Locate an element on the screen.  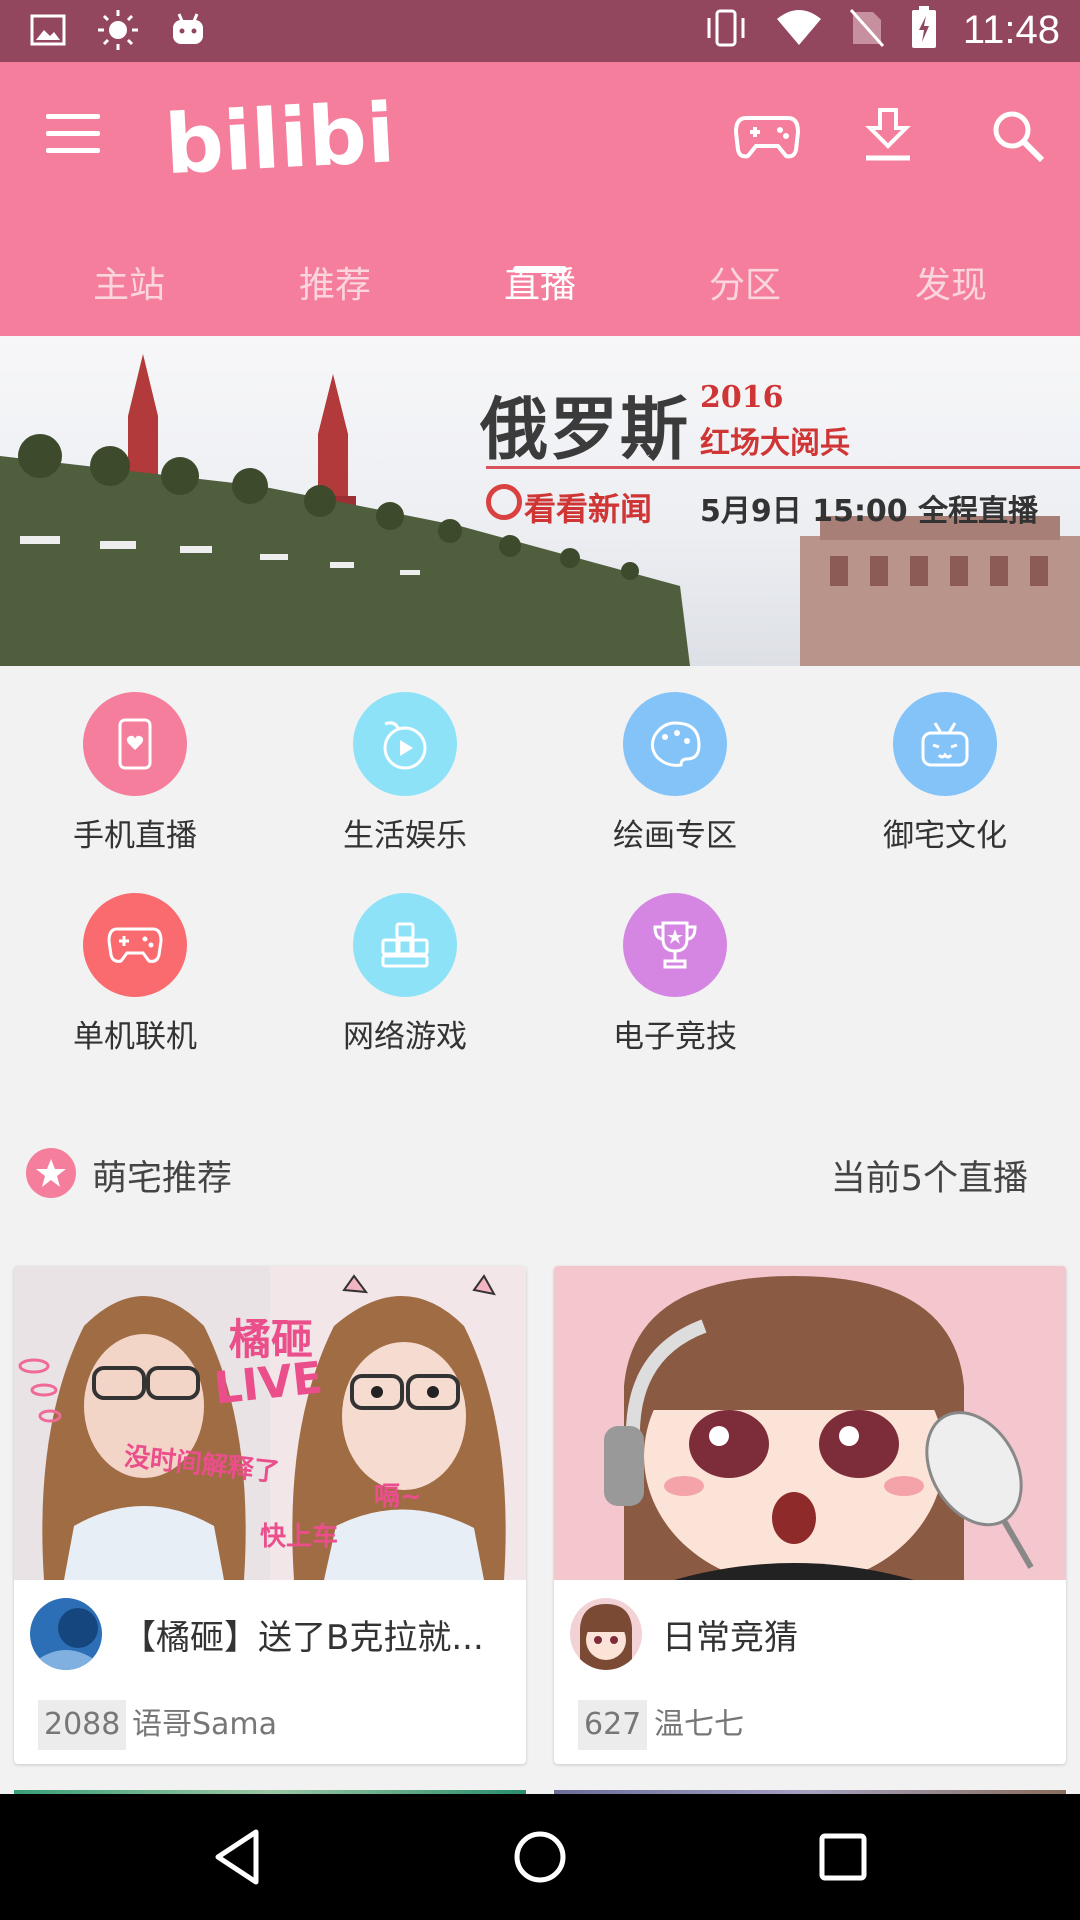
status-bar: 11:48 is located at coordinates (540, 31).